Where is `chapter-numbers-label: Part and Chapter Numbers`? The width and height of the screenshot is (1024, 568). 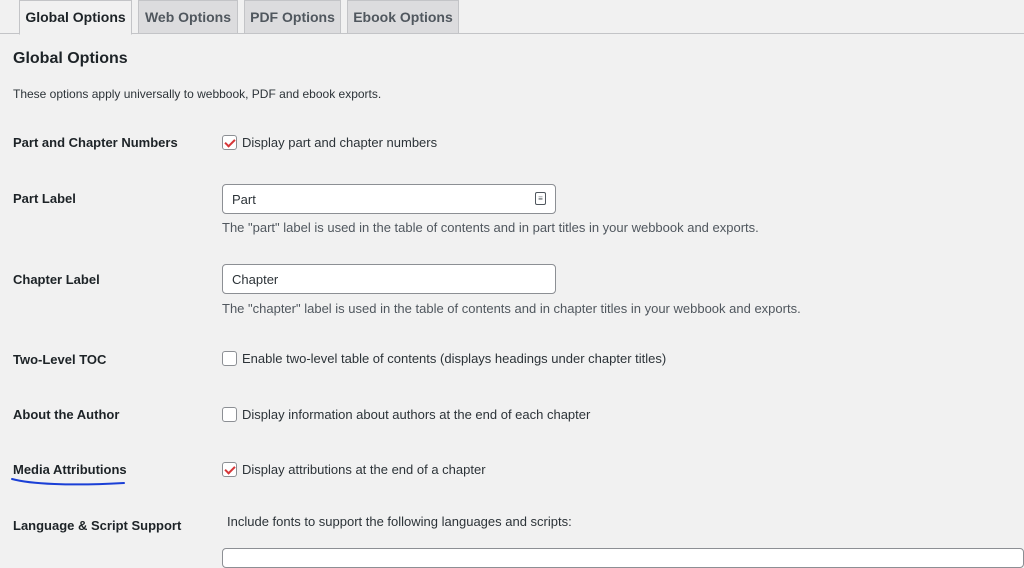
chapter-numbers-label: Part and Chapter Numbers is located at coordinates (95, 142).